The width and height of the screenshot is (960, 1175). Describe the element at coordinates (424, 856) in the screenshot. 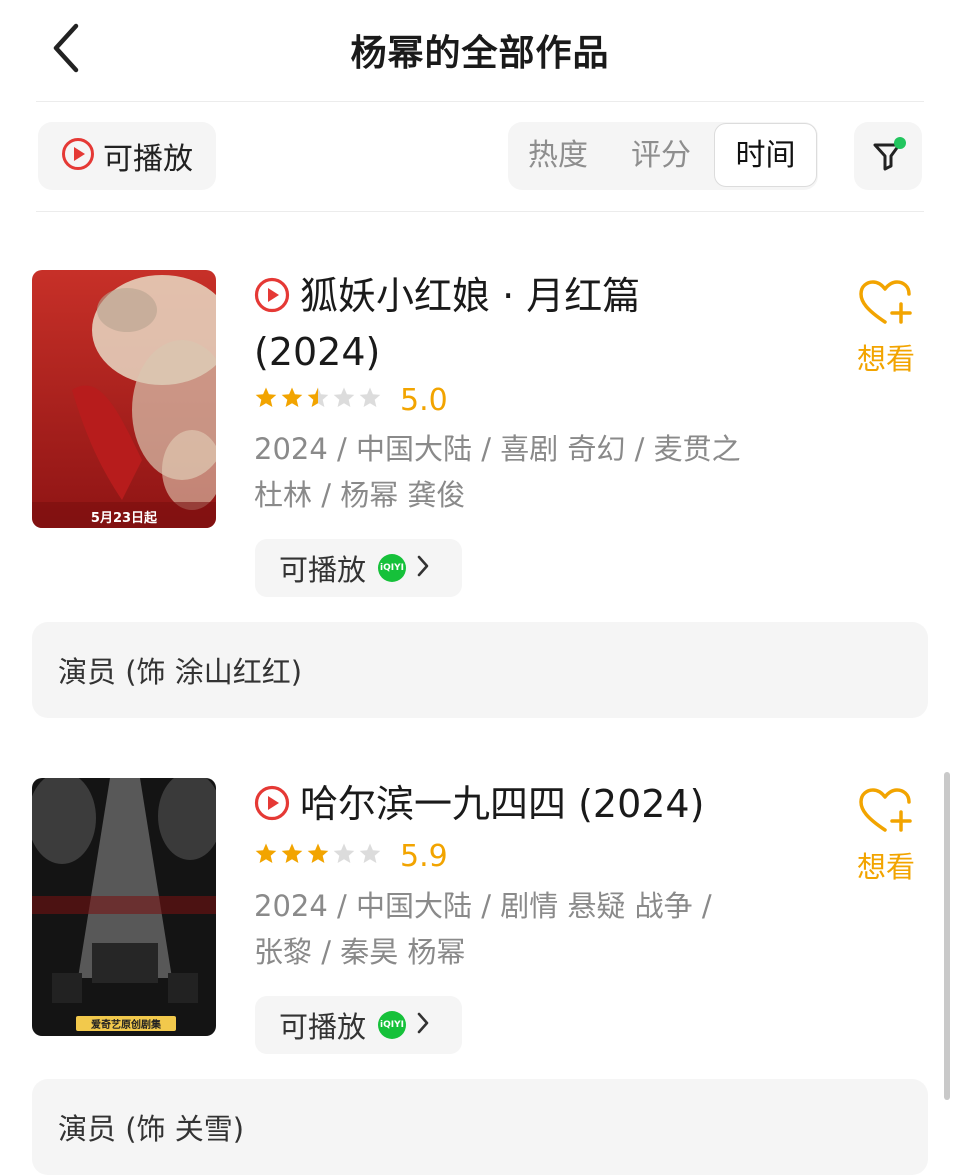

I see `rating-score: 5.9` at that location.